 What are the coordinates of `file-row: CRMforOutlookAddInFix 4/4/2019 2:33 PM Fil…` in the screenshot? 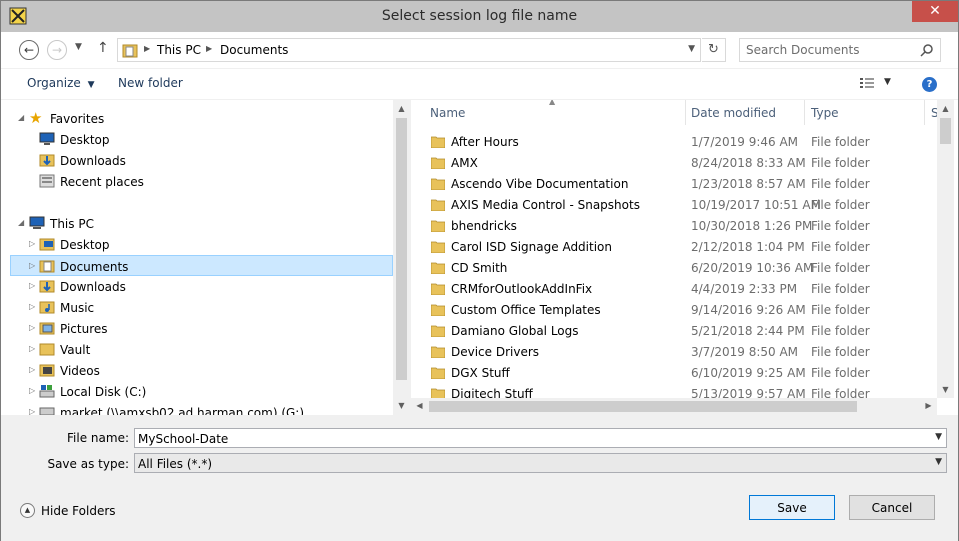 It's located at (671, 288).